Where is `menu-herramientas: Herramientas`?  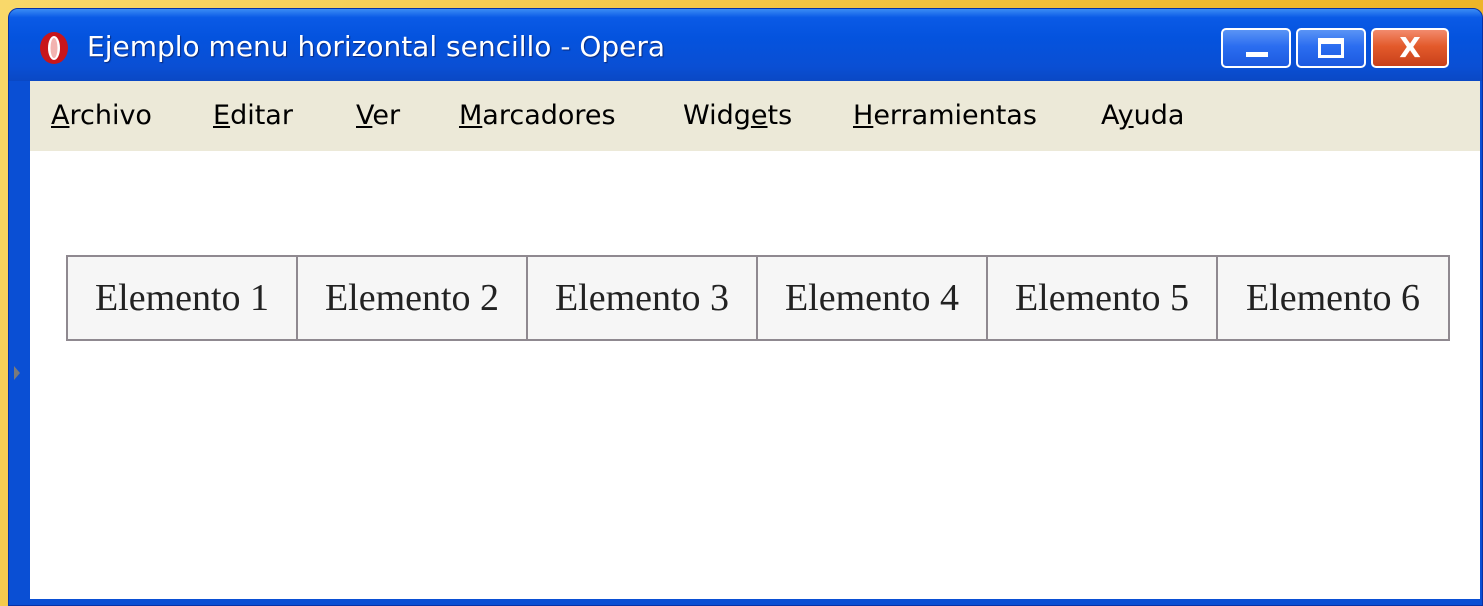
menu-herramientas: Herramientas is located at coordinates (945, 116).